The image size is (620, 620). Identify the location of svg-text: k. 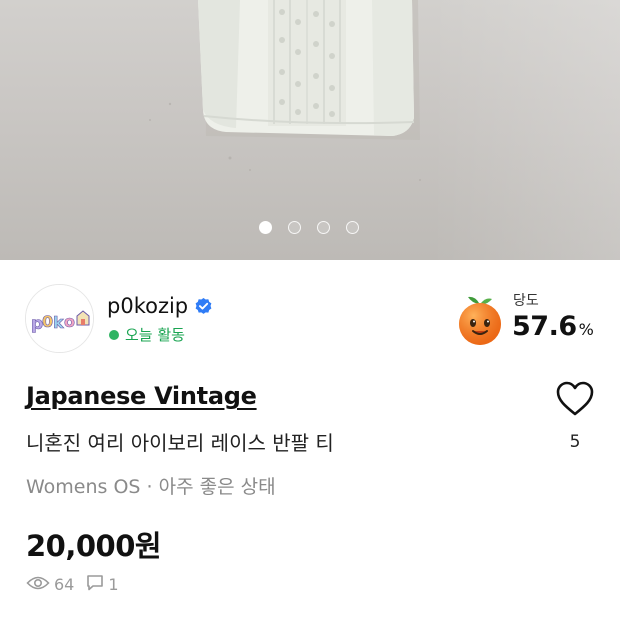
(58, 322).